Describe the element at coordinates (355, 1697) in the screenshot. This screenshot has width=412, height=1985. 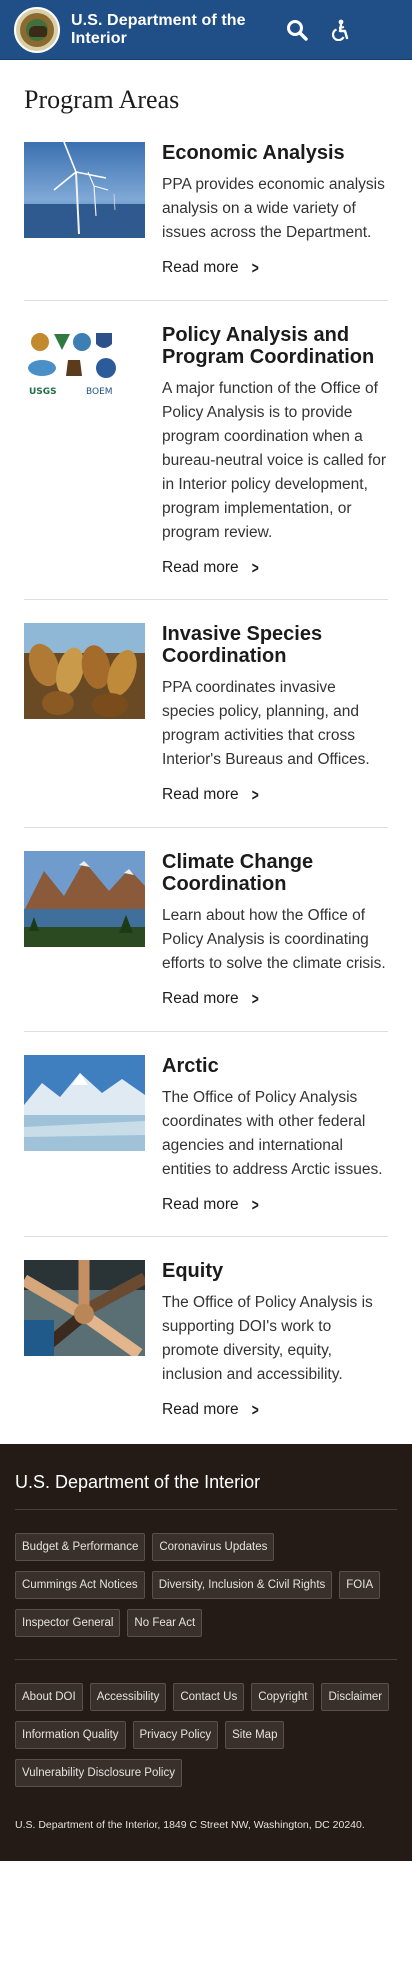
I see `footer-link-disclaimer: Disclaimer` at that location.